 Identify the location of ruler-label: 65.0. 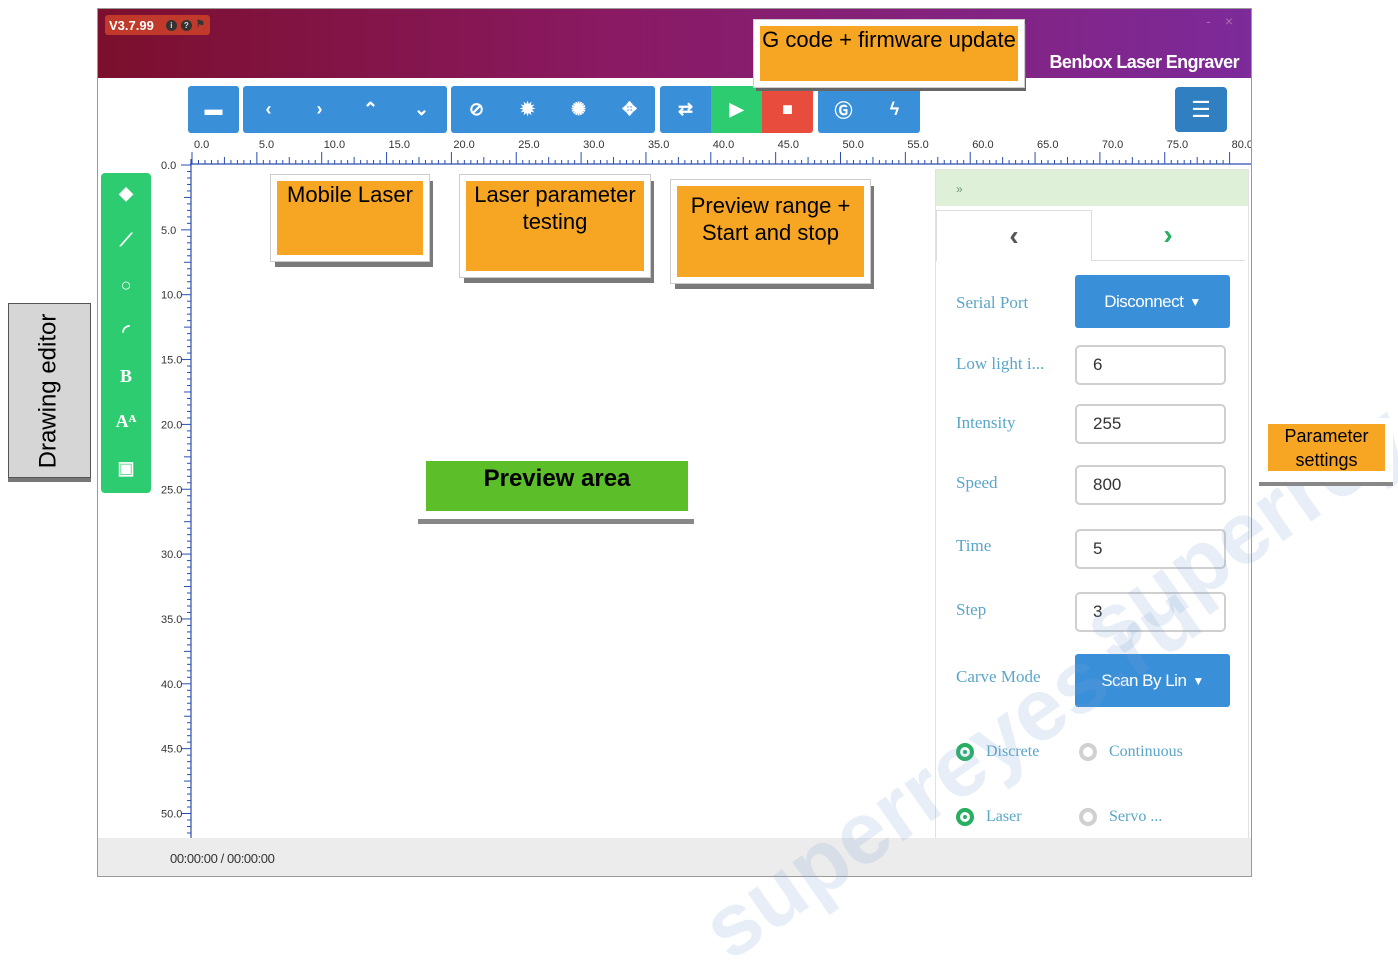
(1047, 145).